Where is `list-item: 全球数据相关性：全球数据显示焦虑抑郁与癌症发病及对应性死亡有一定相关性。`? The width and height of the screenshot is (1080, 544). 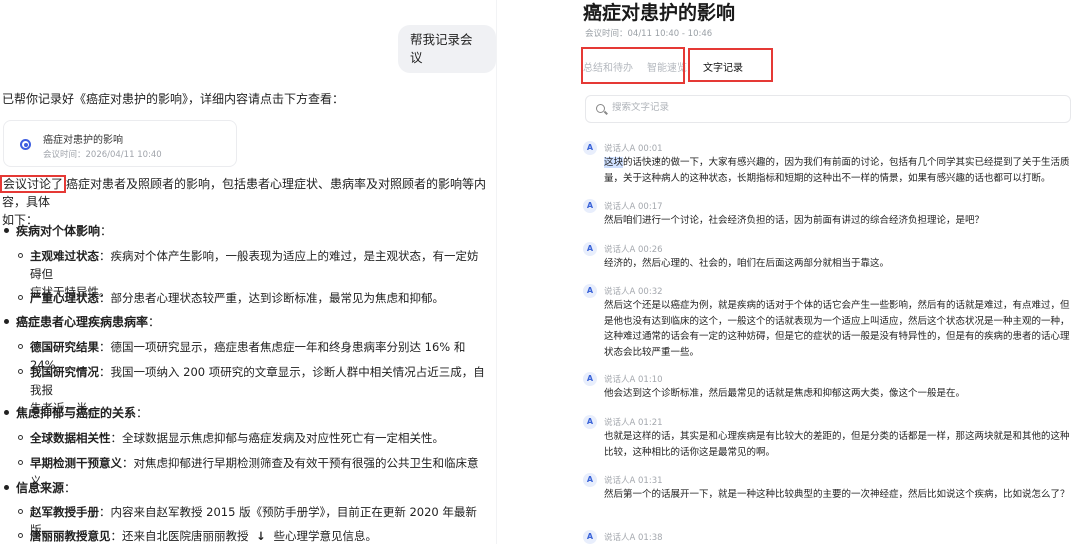
list-item: 全球数据相关性：全球数据显示焦虑抑郁与癌症发病及对应性死亡有一定相关性。 is located at coordinates (253, 438).